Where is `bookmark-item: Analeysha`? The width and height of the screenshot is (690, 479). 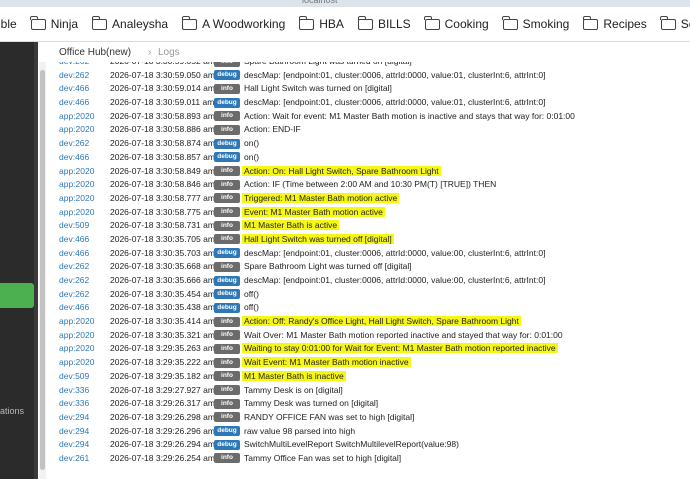
bookmark-item: Analeysha is located at coordinates (130, 23).